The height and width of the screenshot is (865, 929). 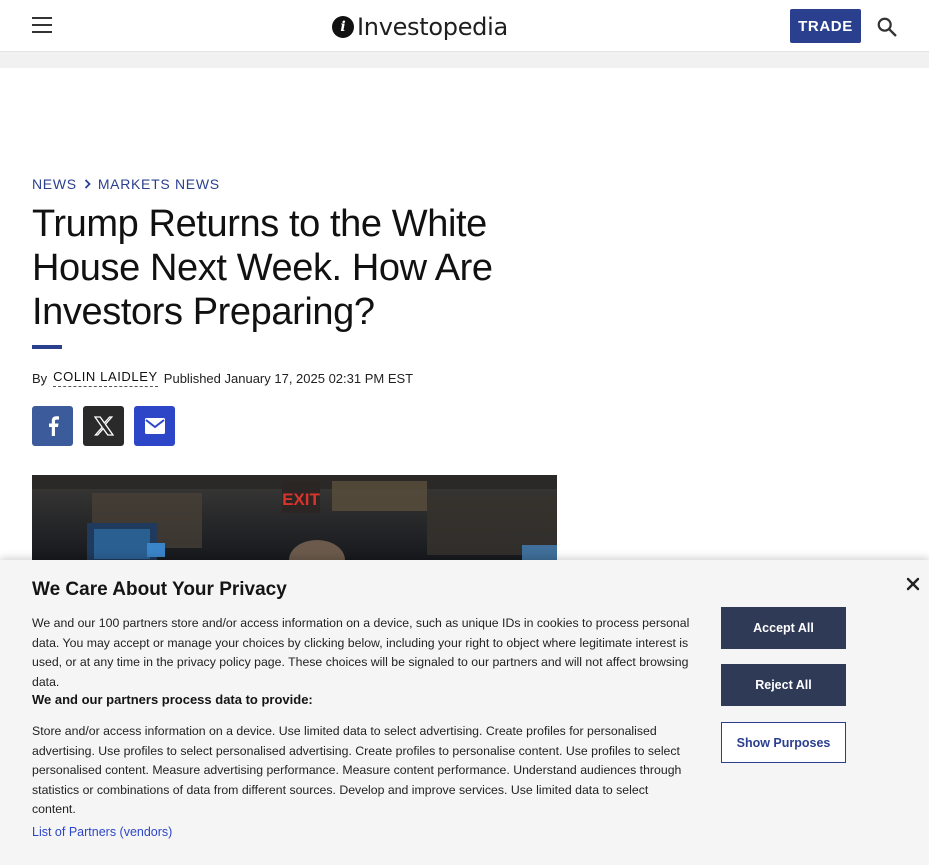 I want to click on email-share-button, so click(x=154, y=426).